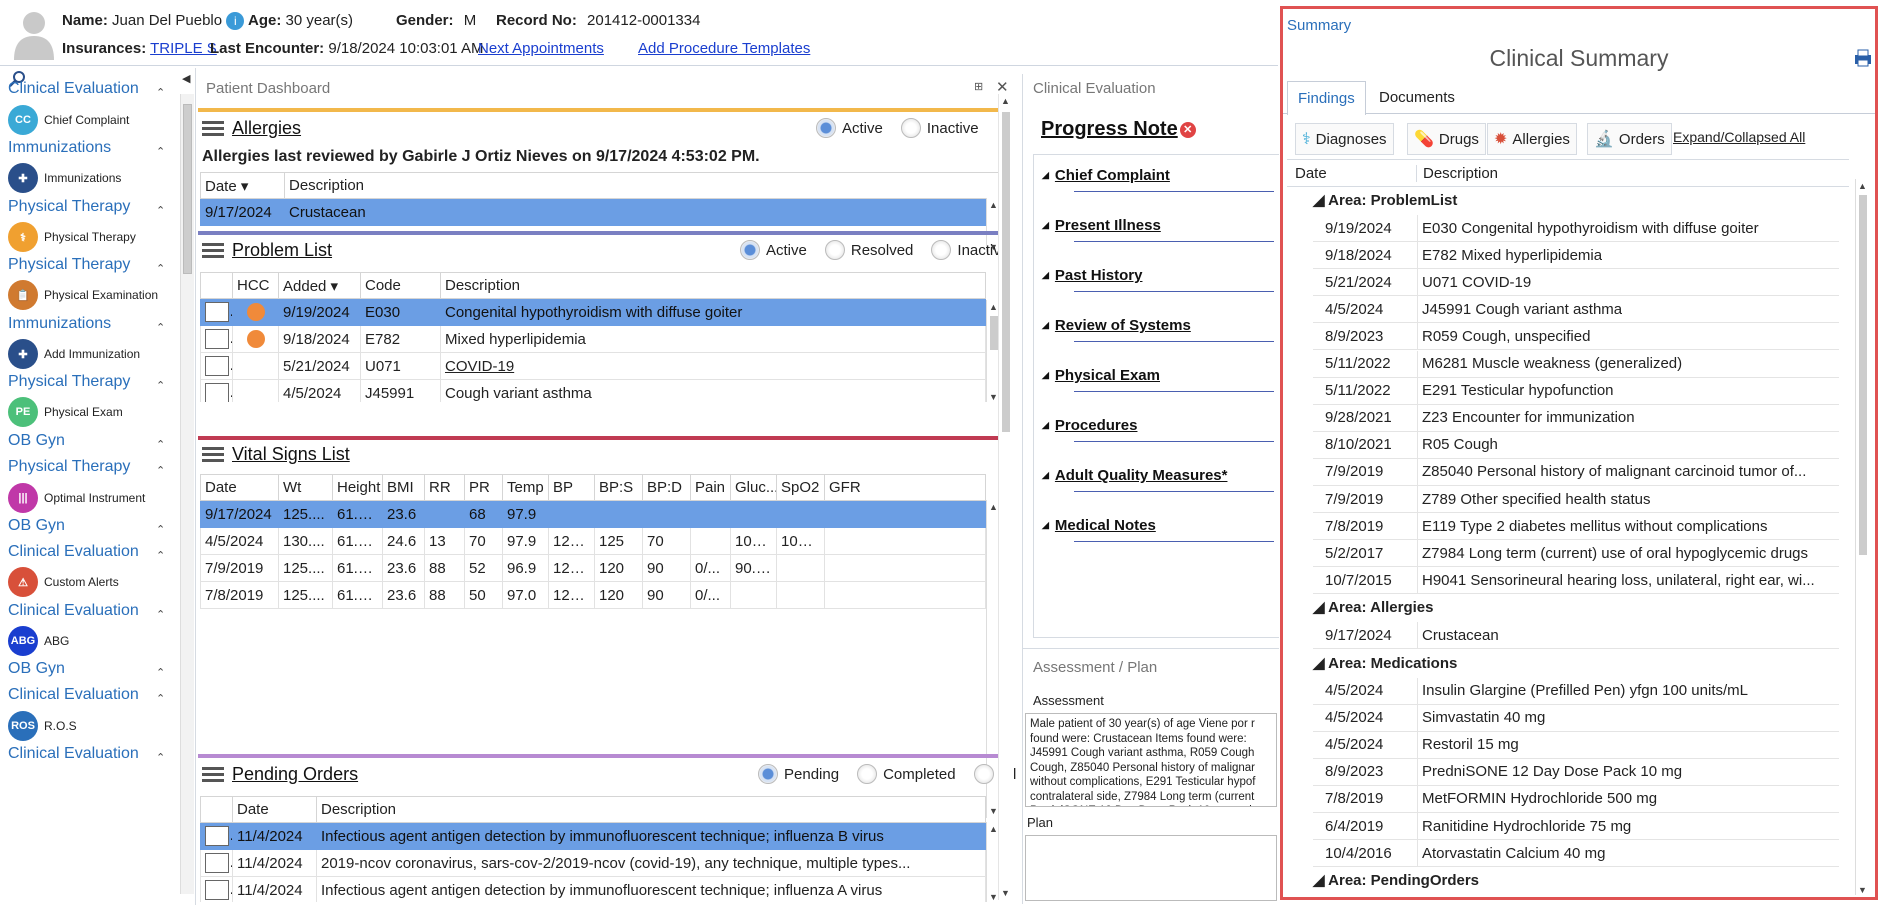 The width and height of the screenshot is (1880, 905). Describe the element at coordinates (1151, 868) in the screenshot. I see `plan-textarea` at that location.